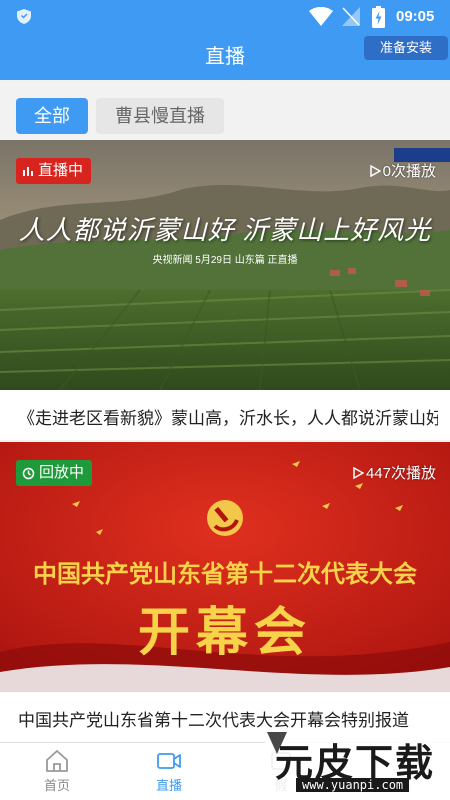  Describe the element at coordinates (225, 574) in the screenshot. I see `thumbnail-caption: 中国共产党山东省第十二次代表大会` at that location.